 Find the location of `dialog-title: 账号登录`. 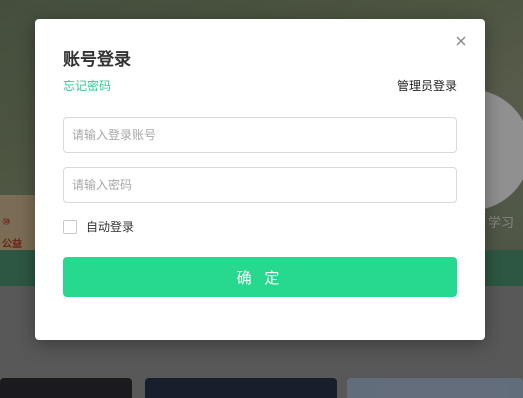

dialog-title: 账号登录 is located at coordinates (97, 60).